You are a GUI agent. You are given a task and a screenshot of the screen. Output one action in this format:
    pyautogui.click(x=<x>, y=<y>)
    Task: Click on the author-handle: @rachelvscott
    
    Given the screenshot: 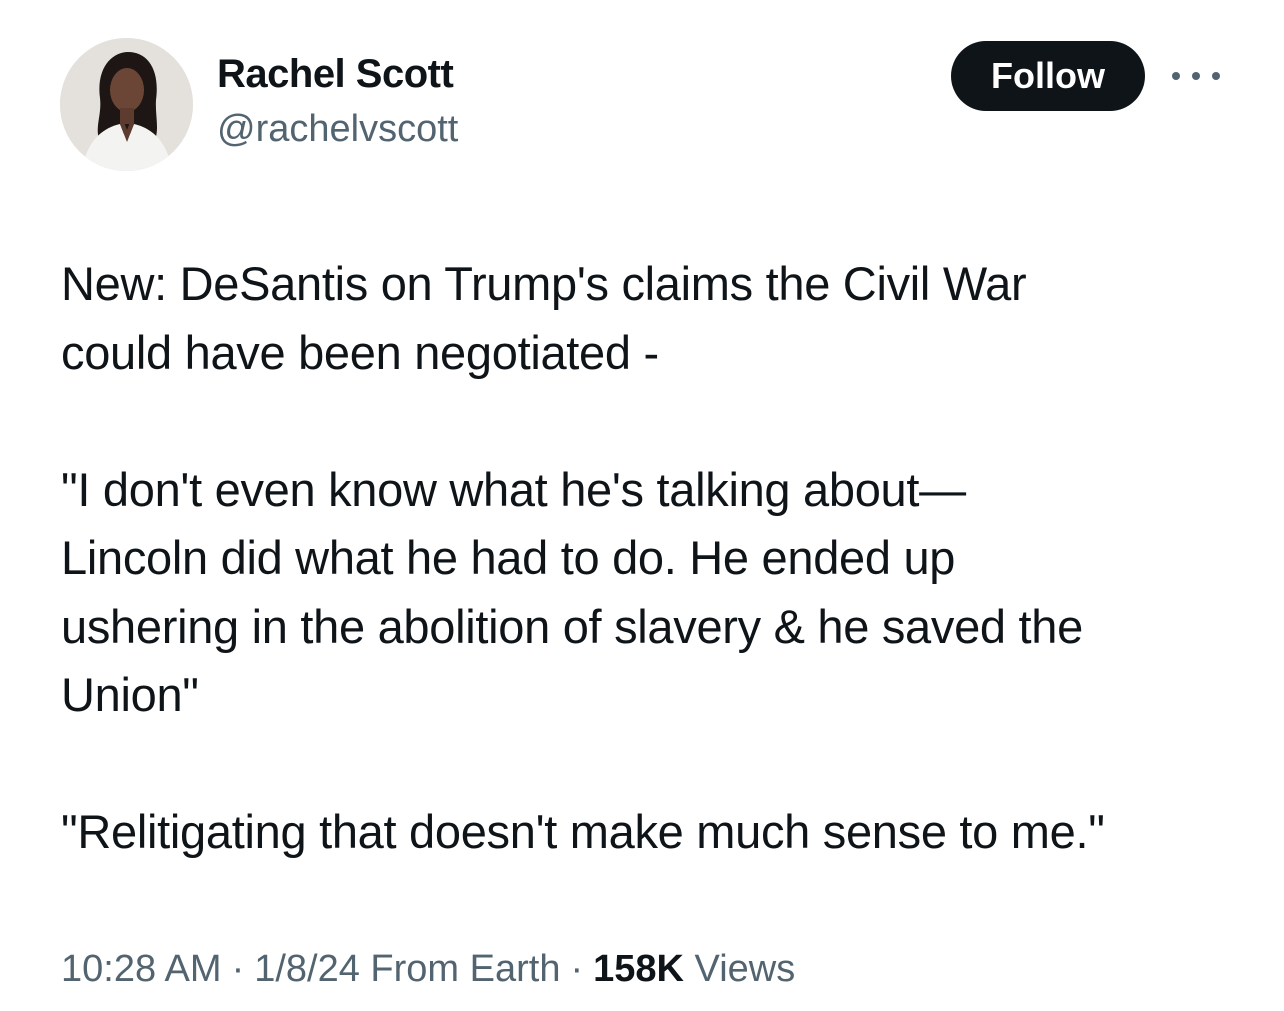 What is the action you would take?
    pyautogui.click(x=337, y=129)
    